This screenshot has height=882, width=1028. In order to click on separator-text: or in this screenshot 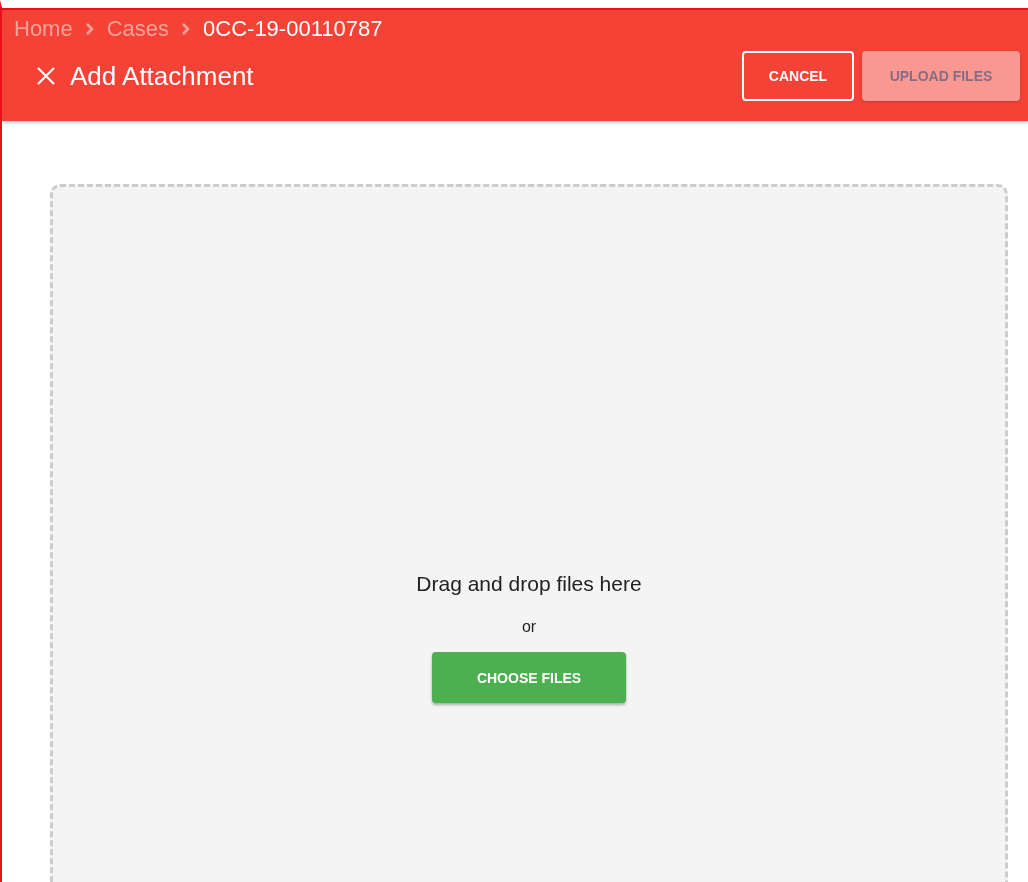, I will do `click(529, 627)`.